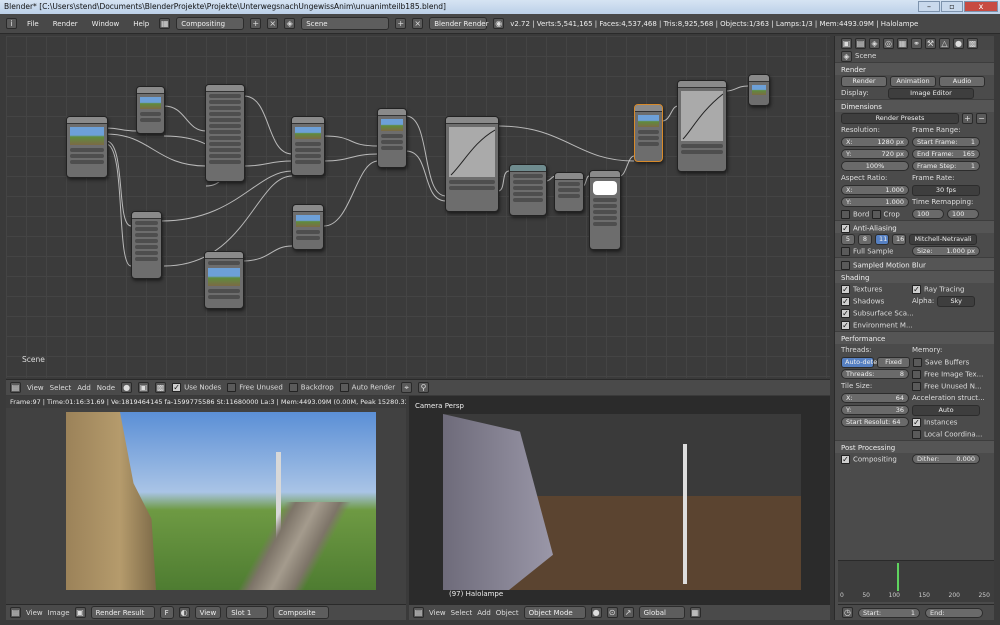  I want to click on minimize-button: –, so click(929, 6).